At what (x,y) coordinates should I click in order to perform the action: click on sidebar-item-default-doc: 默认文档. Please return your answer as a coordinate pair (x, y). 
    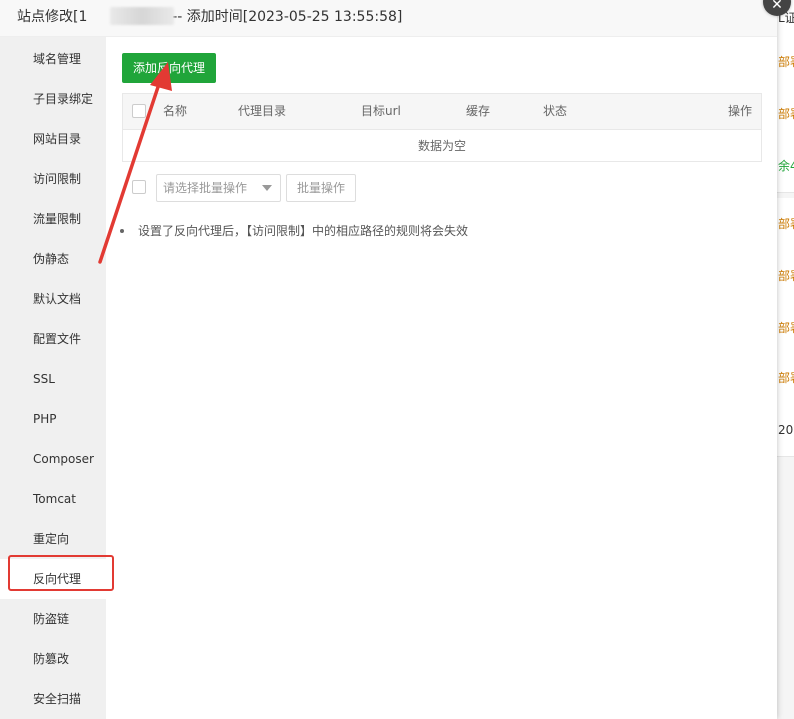
    Looking at the image, I should click on (53, 299).